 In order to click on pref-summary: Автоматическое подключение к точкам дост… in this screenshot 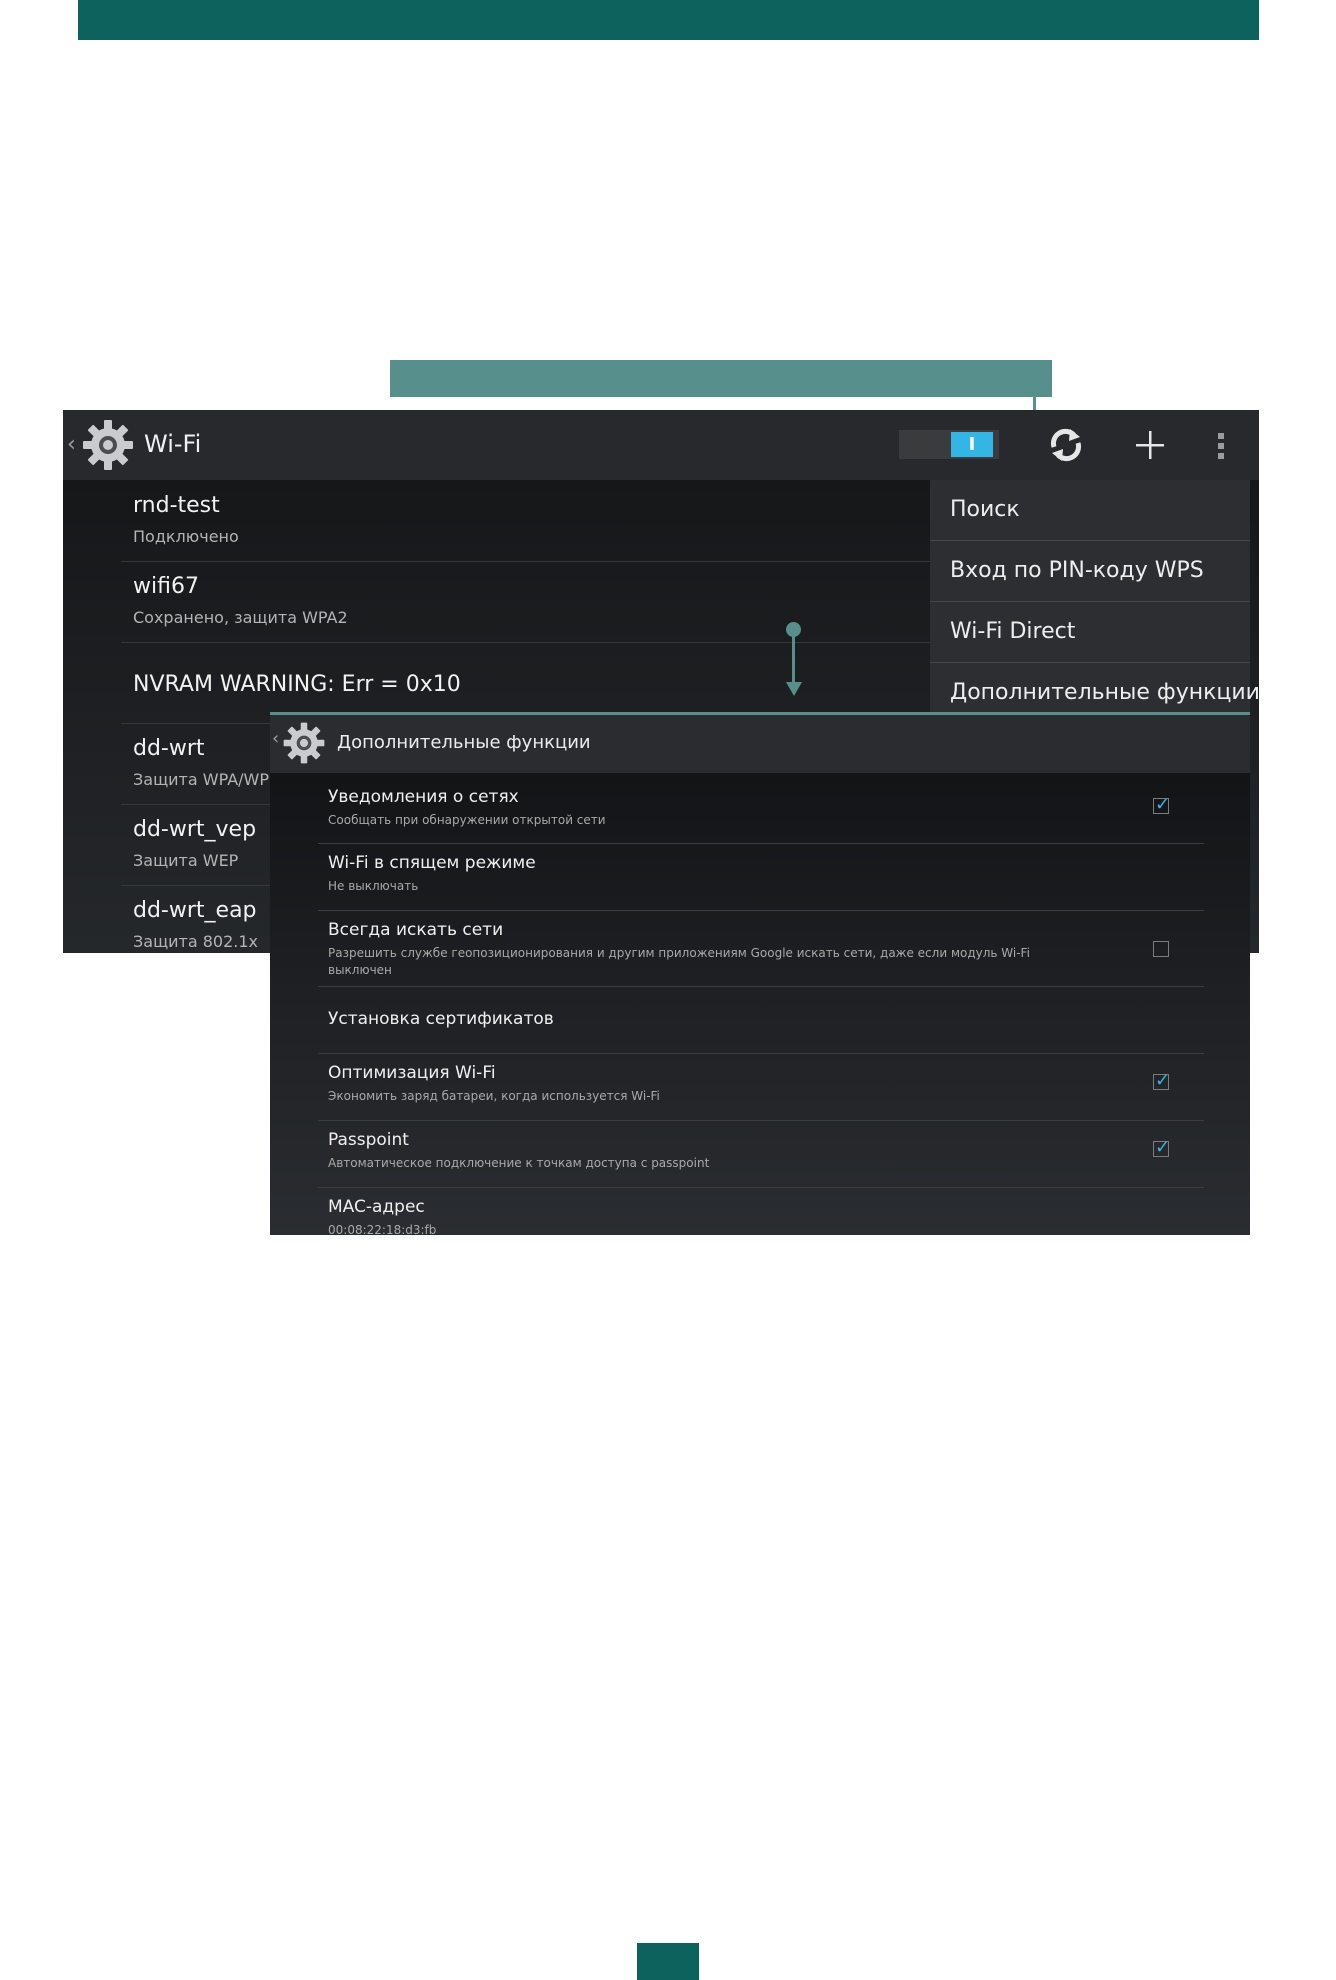, I will do `click(519, 1163)`.